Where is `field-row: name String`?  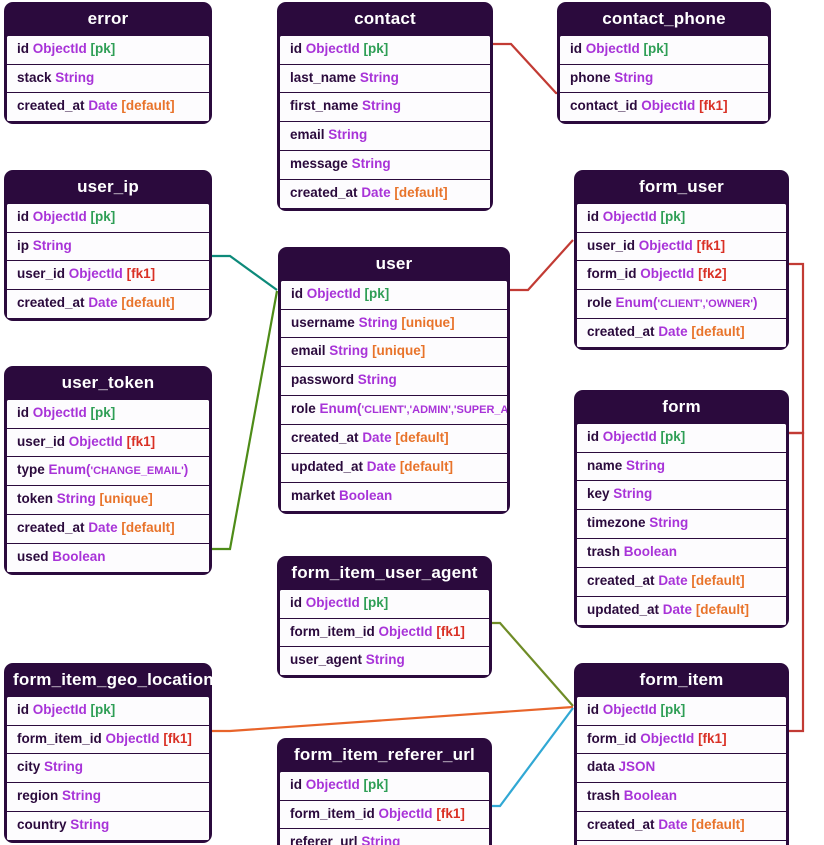 field-row: name String is located at coordinates (681, 467).